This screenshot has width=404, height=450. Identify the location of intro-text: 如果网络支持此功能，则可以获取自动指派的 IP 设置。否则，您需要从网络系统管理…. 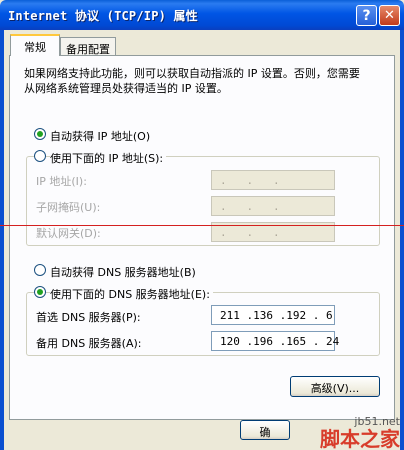
(192, 81).